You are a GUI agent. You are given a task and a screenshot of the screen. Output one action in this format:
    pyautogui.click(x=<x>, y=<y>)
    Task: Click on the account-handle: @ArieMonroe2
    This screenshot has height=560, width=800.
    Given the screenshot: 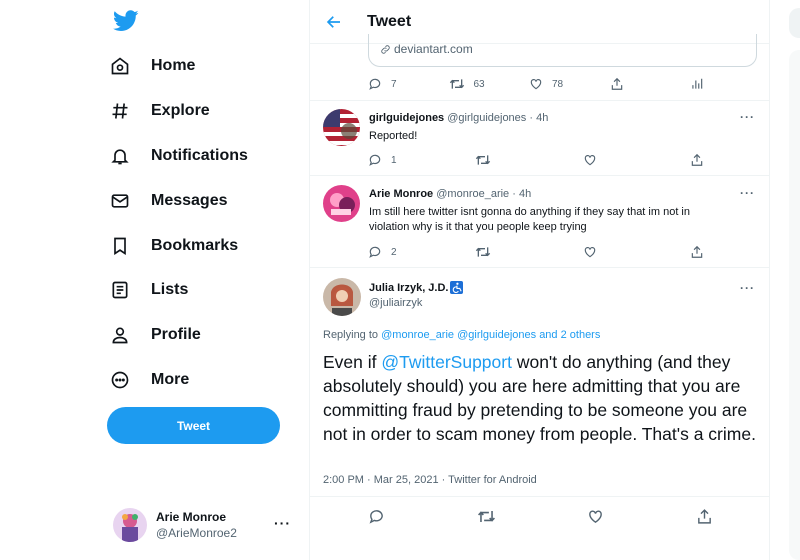 What is the action you would take?
    pyautogui.click(x=196, y=533)
    